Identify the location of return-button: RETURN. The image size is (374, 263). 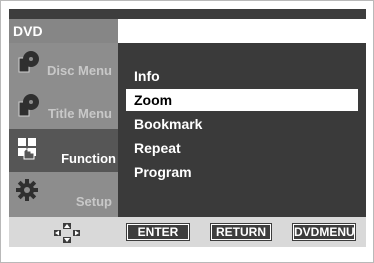
(241, 232).